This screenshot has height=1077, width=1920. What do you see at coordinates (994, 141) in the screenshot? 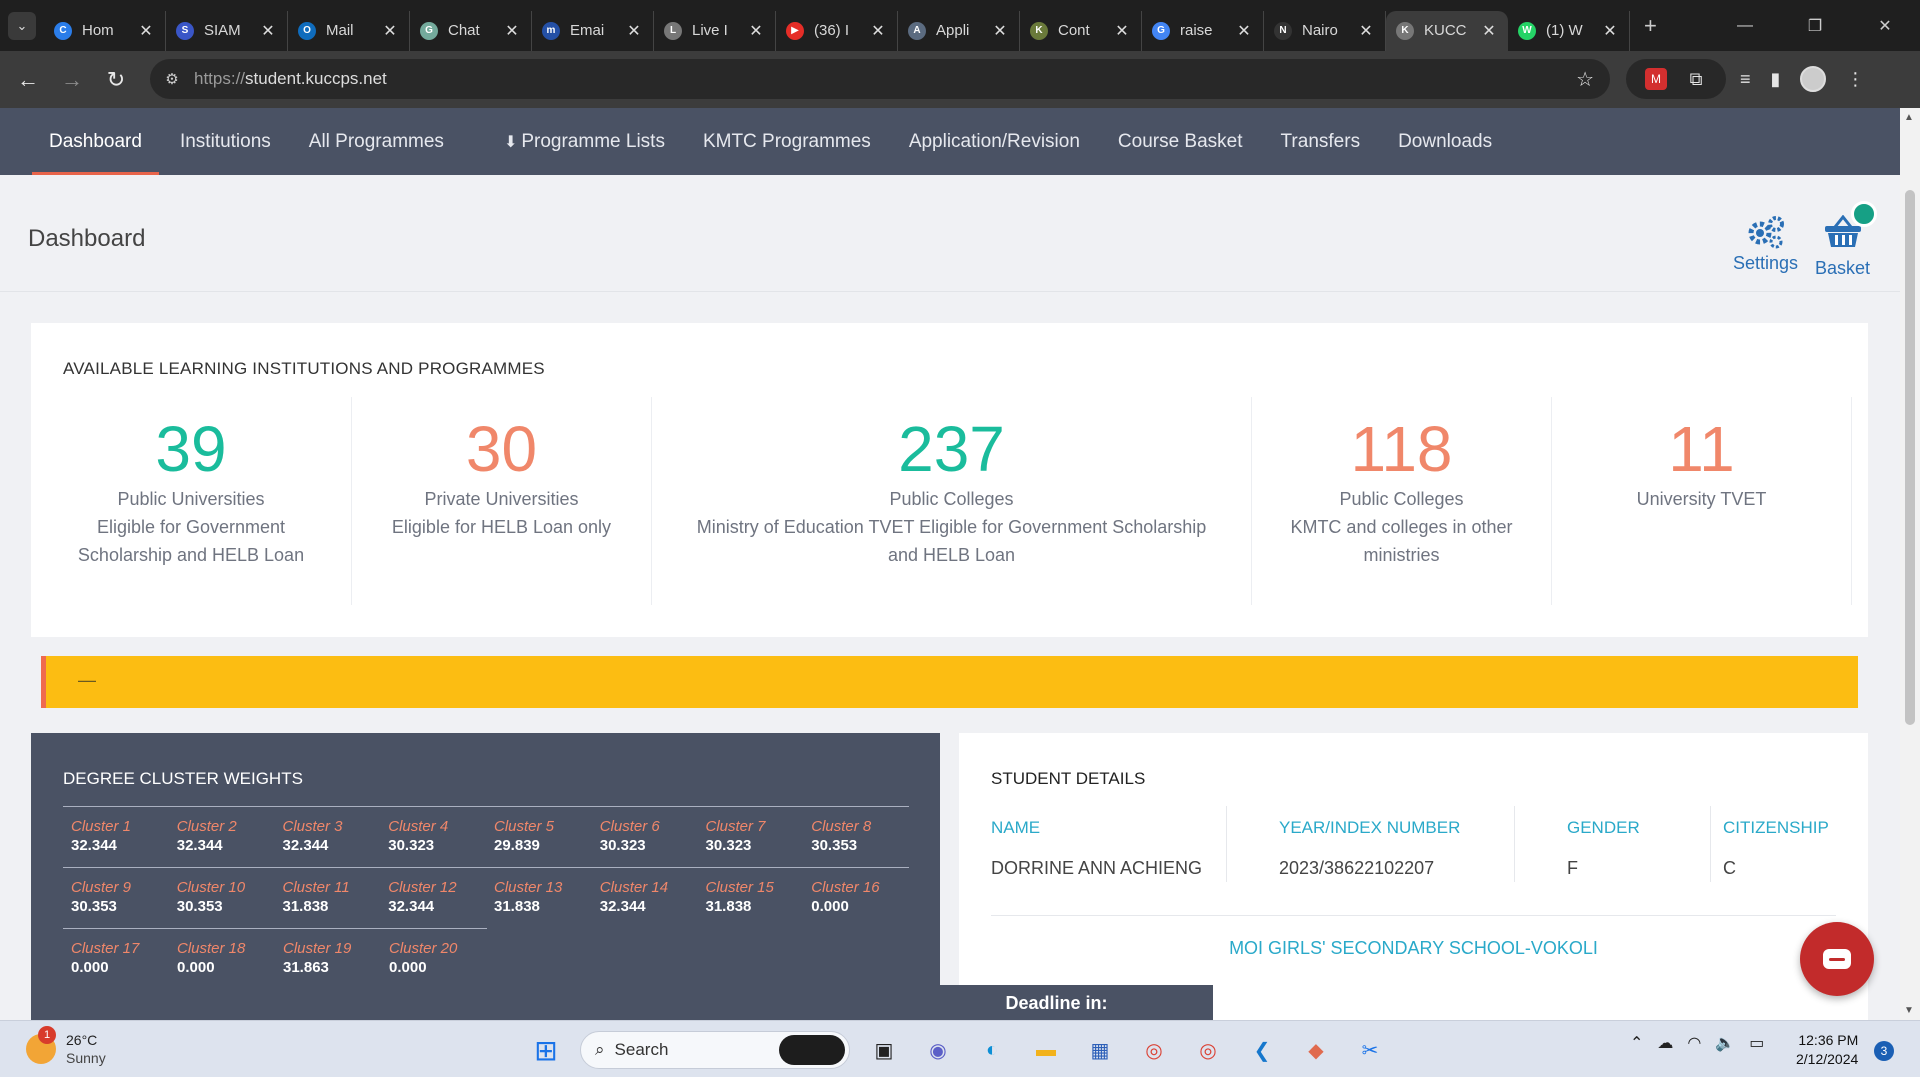
I see `nav-item-application-revision: Application/Revision` at bounding box center [994, 141].